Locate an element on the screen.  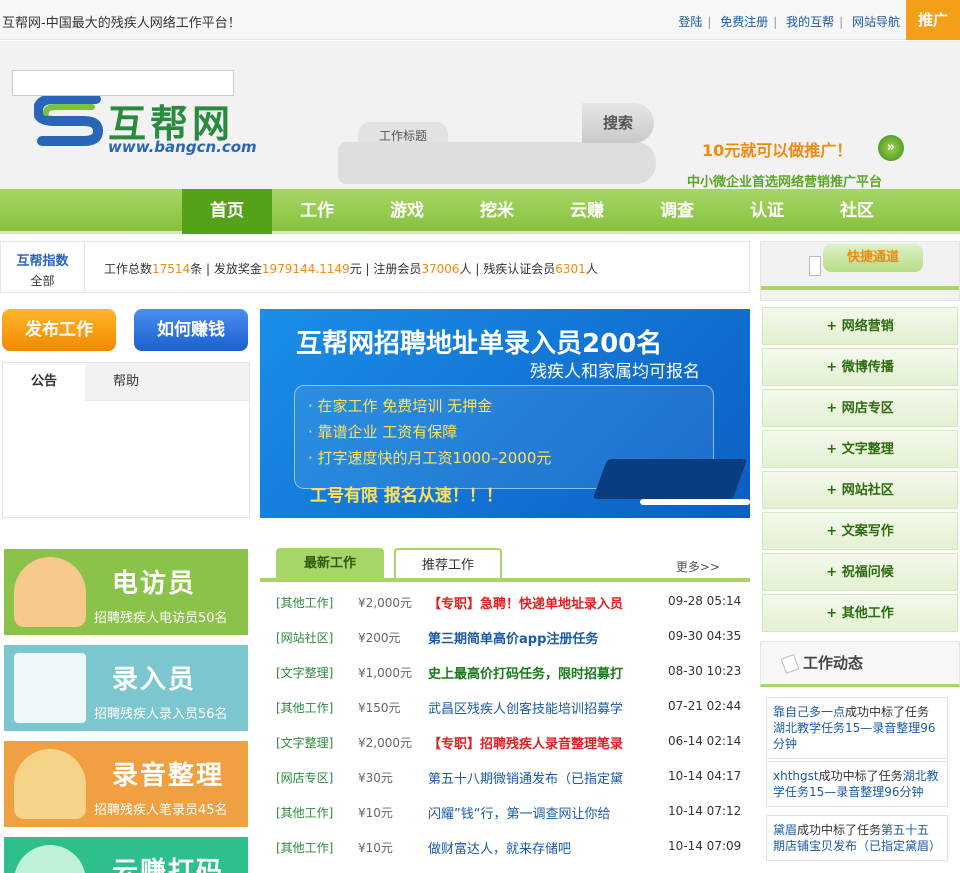
dynamic-text: 成功中标了任务 is located at coordinates (839, 830).